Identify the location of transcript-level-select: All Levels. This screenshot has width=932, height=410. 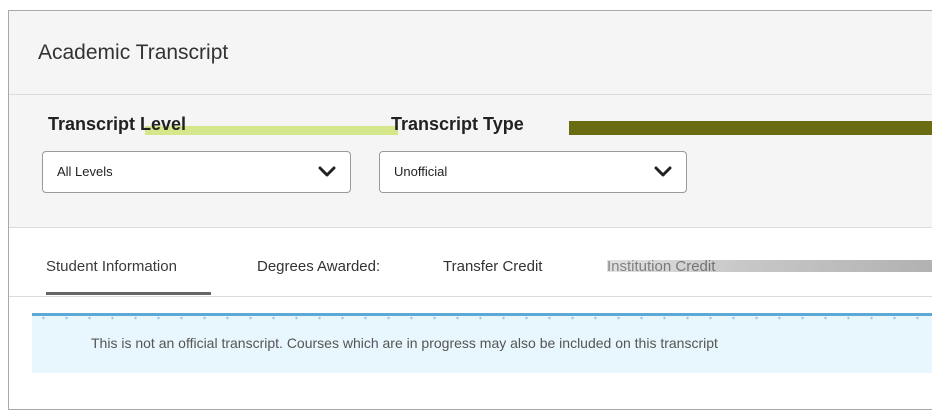
(196, 172).